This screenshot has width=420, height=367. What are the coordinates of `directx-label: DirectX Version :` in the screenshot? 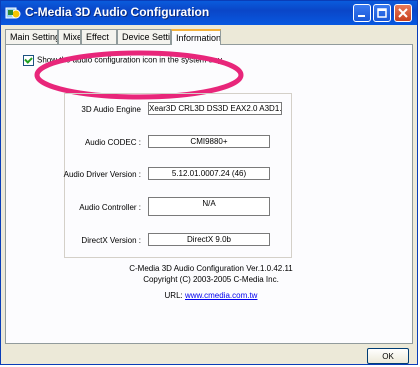 It's located at (111, 240).